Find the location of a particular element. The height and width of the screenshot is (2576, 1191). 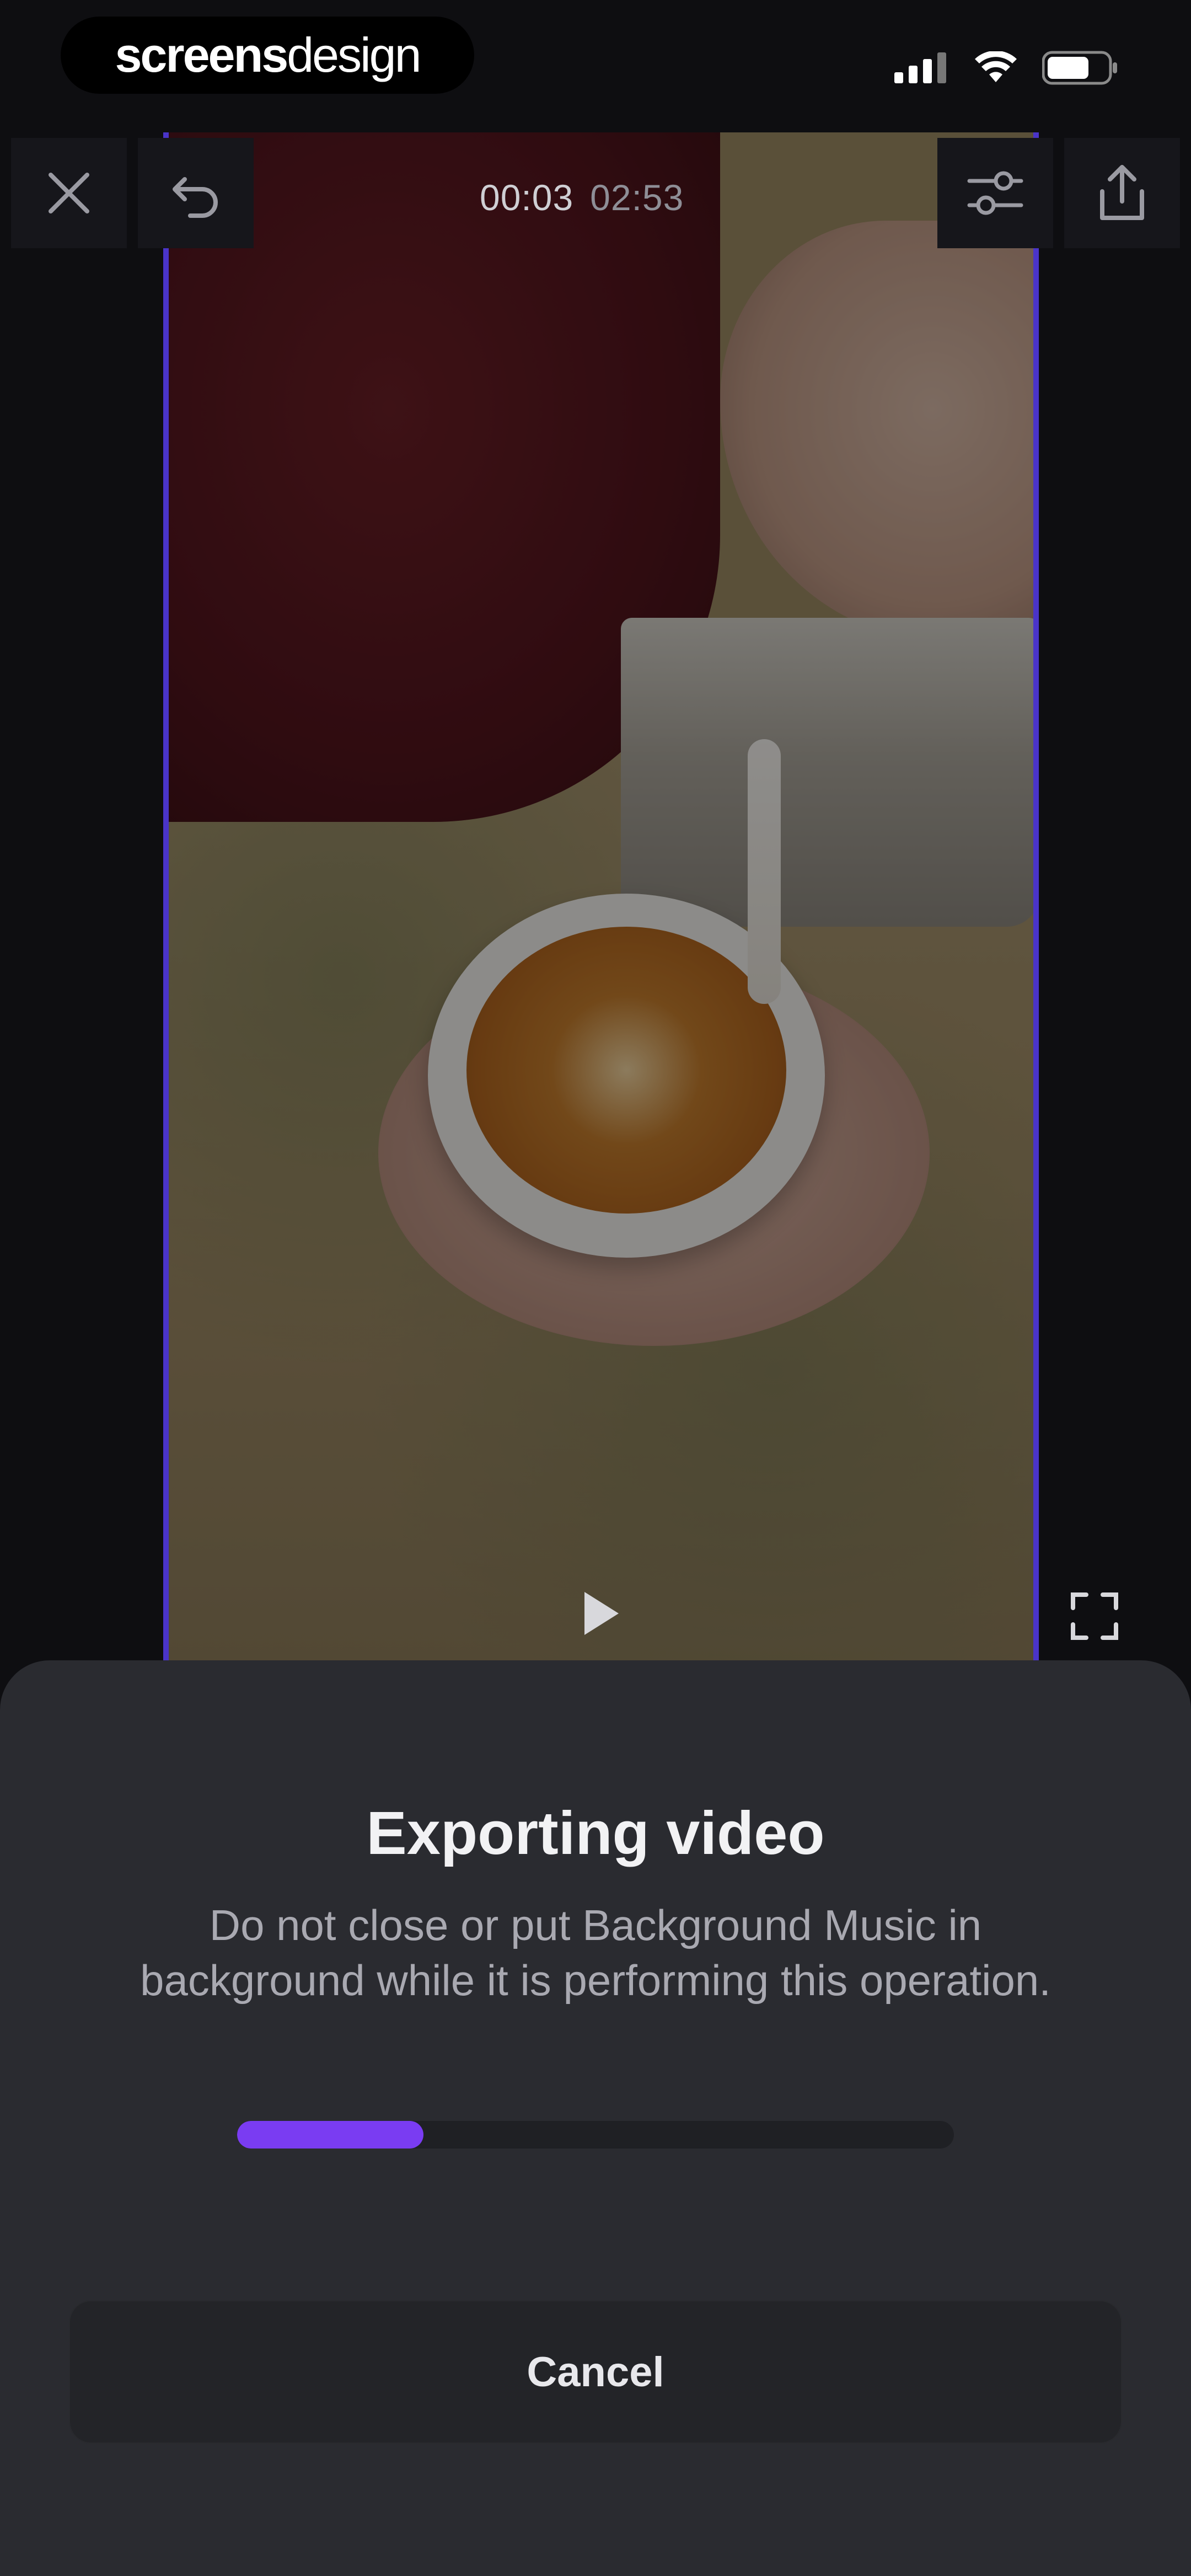

close-button is located at coordinates (69, 193).